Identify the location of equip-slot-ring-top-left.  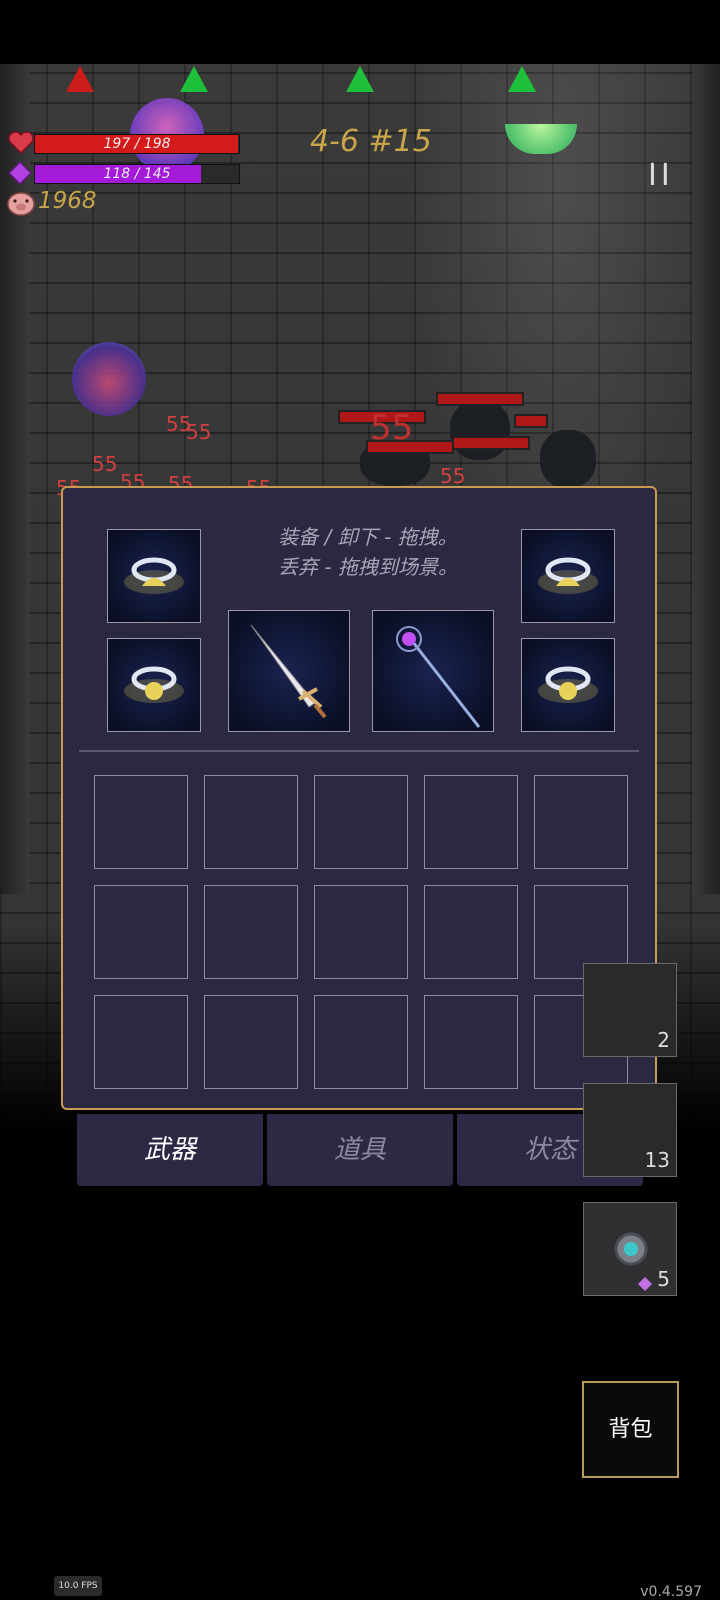
(154, 576).